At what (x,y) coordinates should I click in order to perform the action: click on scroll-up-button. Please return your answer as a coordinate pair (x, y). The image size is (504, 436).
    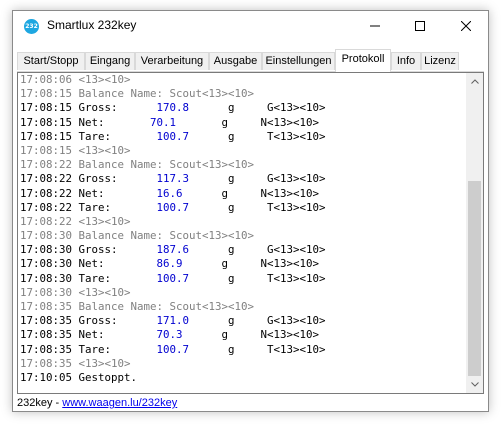
    Looking at the image, I should click on (474, 81).